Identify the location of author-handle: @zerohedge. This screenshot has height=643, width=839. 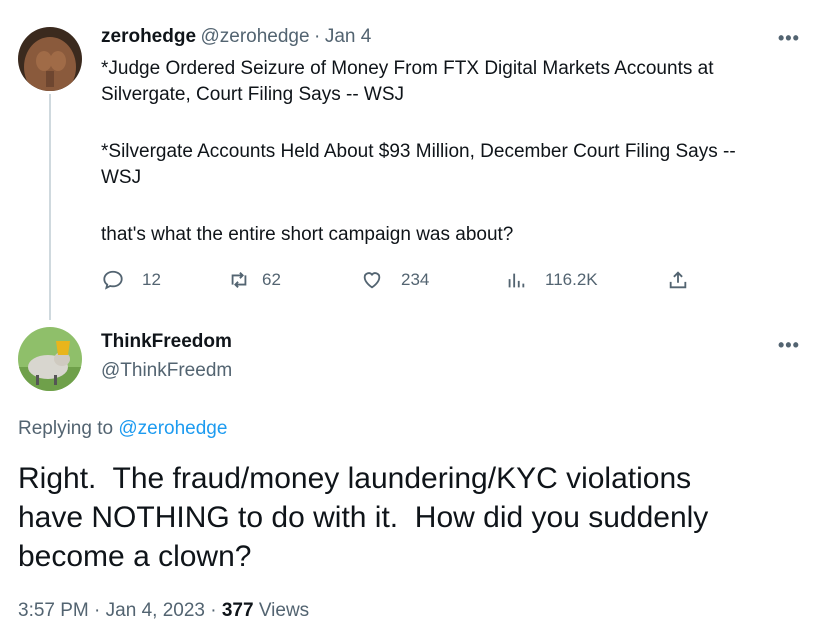
(254, 36).